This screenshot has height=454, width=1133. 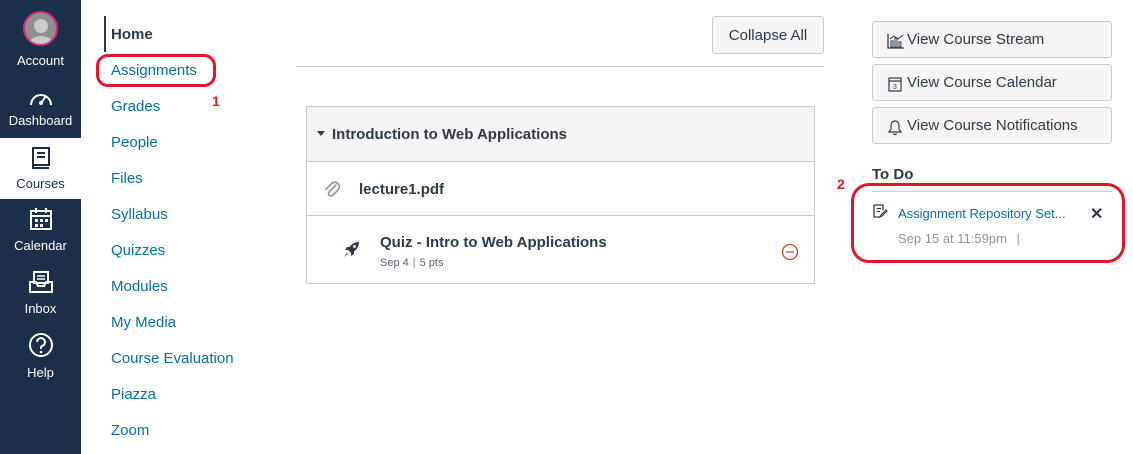 What do you see at coordinates (768, 35) in the screenshot?
I see `collapse-all-button: Collapse All` at bounding box center [768, 35].